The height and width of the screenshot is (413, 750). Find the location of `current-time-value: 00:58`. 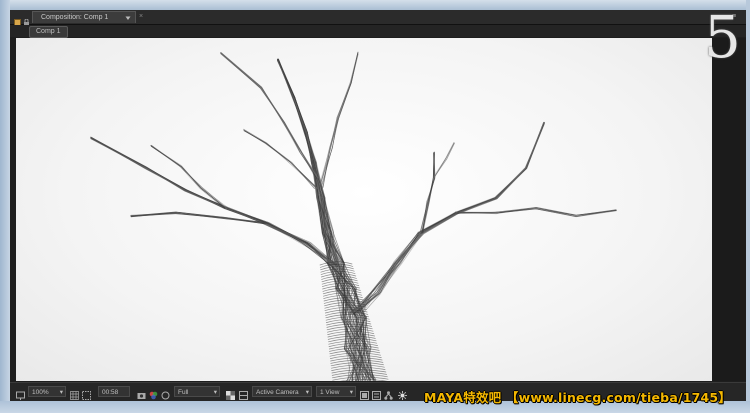

current-time-value: 00:58 is located at coordinates (110, 392).